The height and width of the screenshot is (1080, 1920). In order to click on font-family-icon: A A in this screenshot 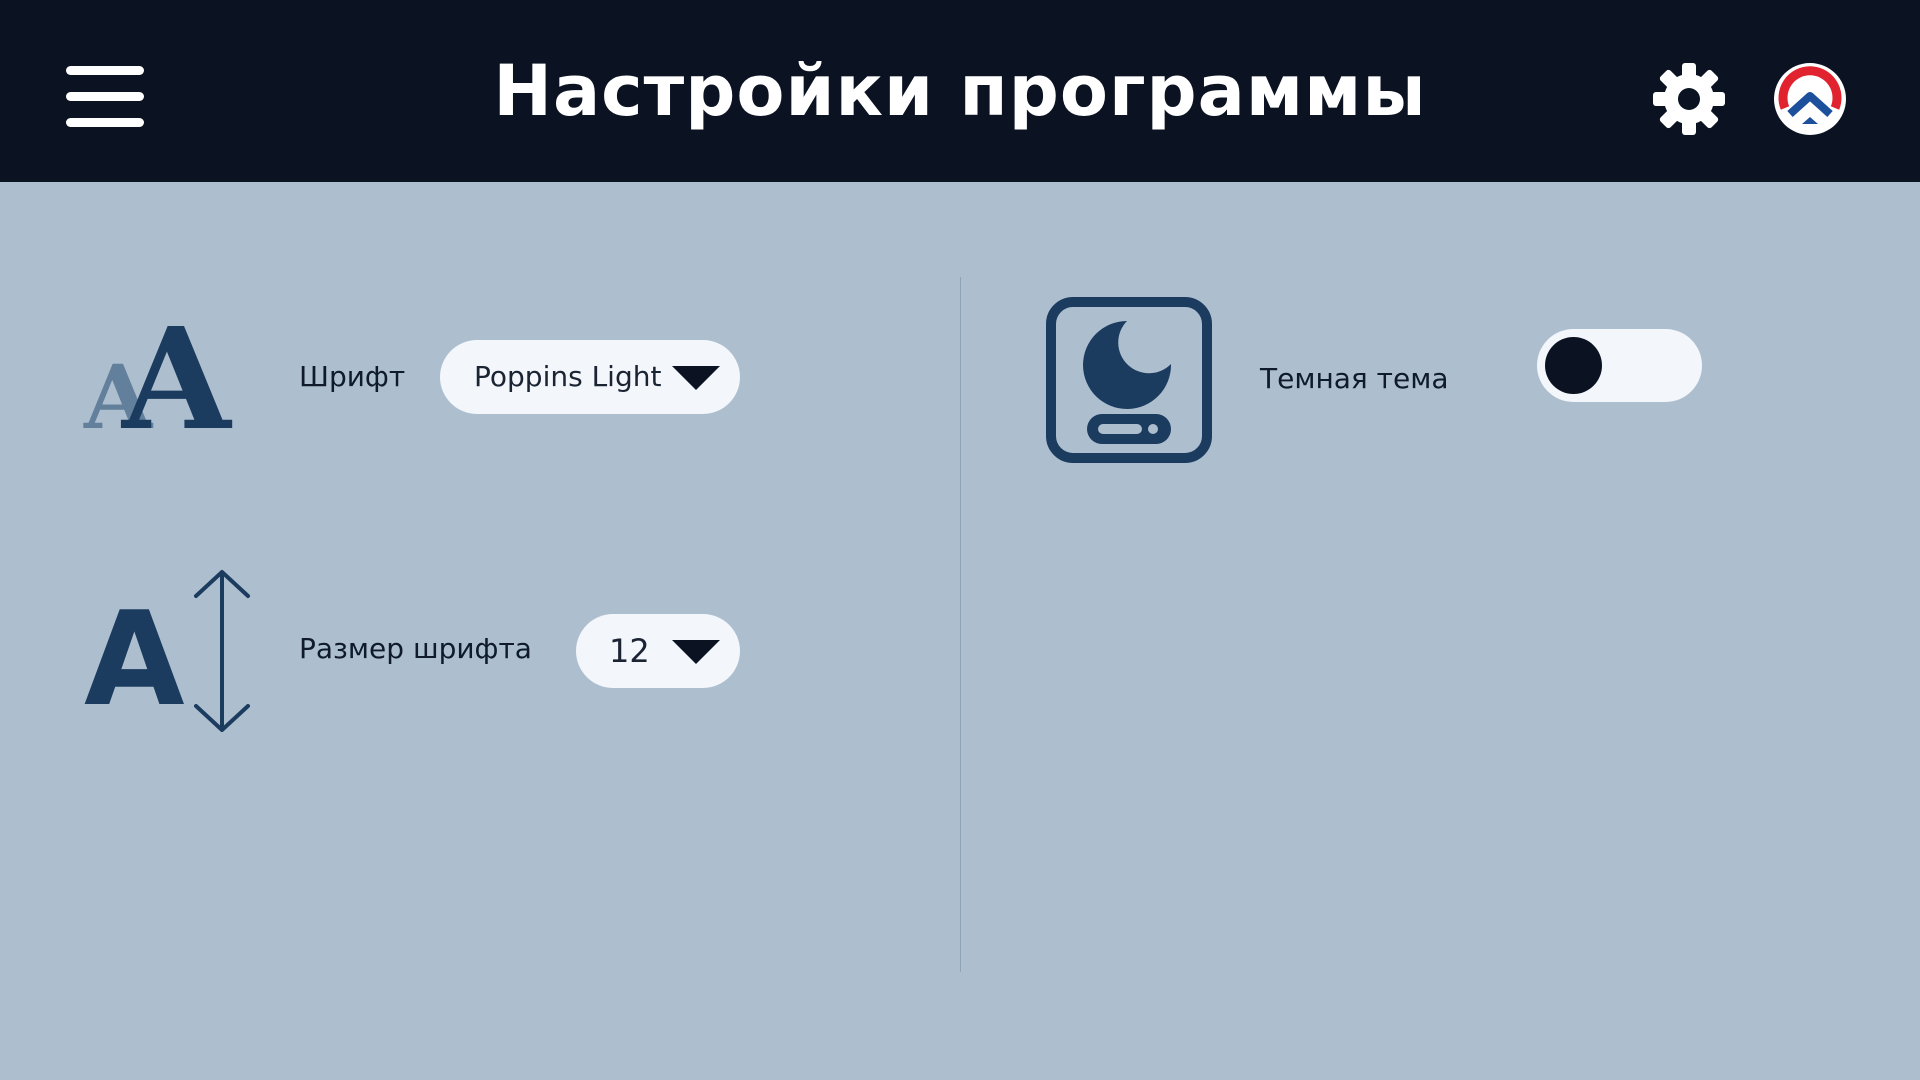, I will do `click(158, 376)`.